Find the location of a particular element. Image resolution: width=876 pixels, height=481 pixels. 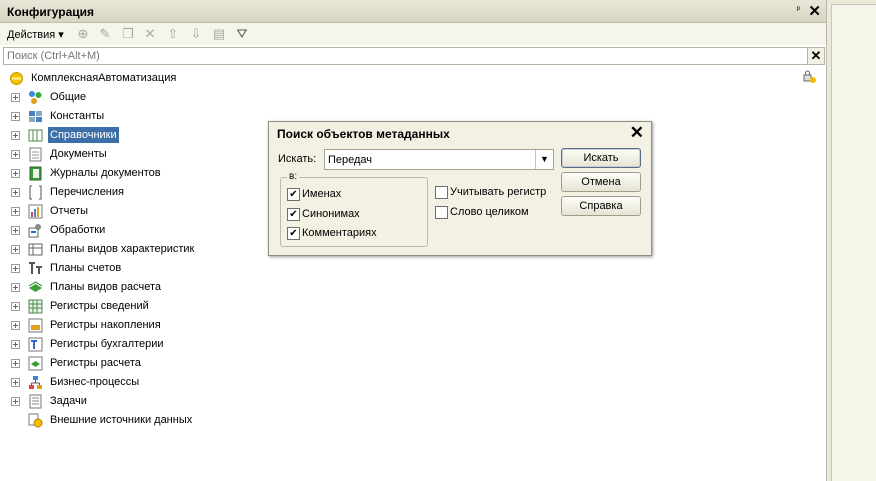

accumulation-registers-icon is located at coordinates (35, 325).